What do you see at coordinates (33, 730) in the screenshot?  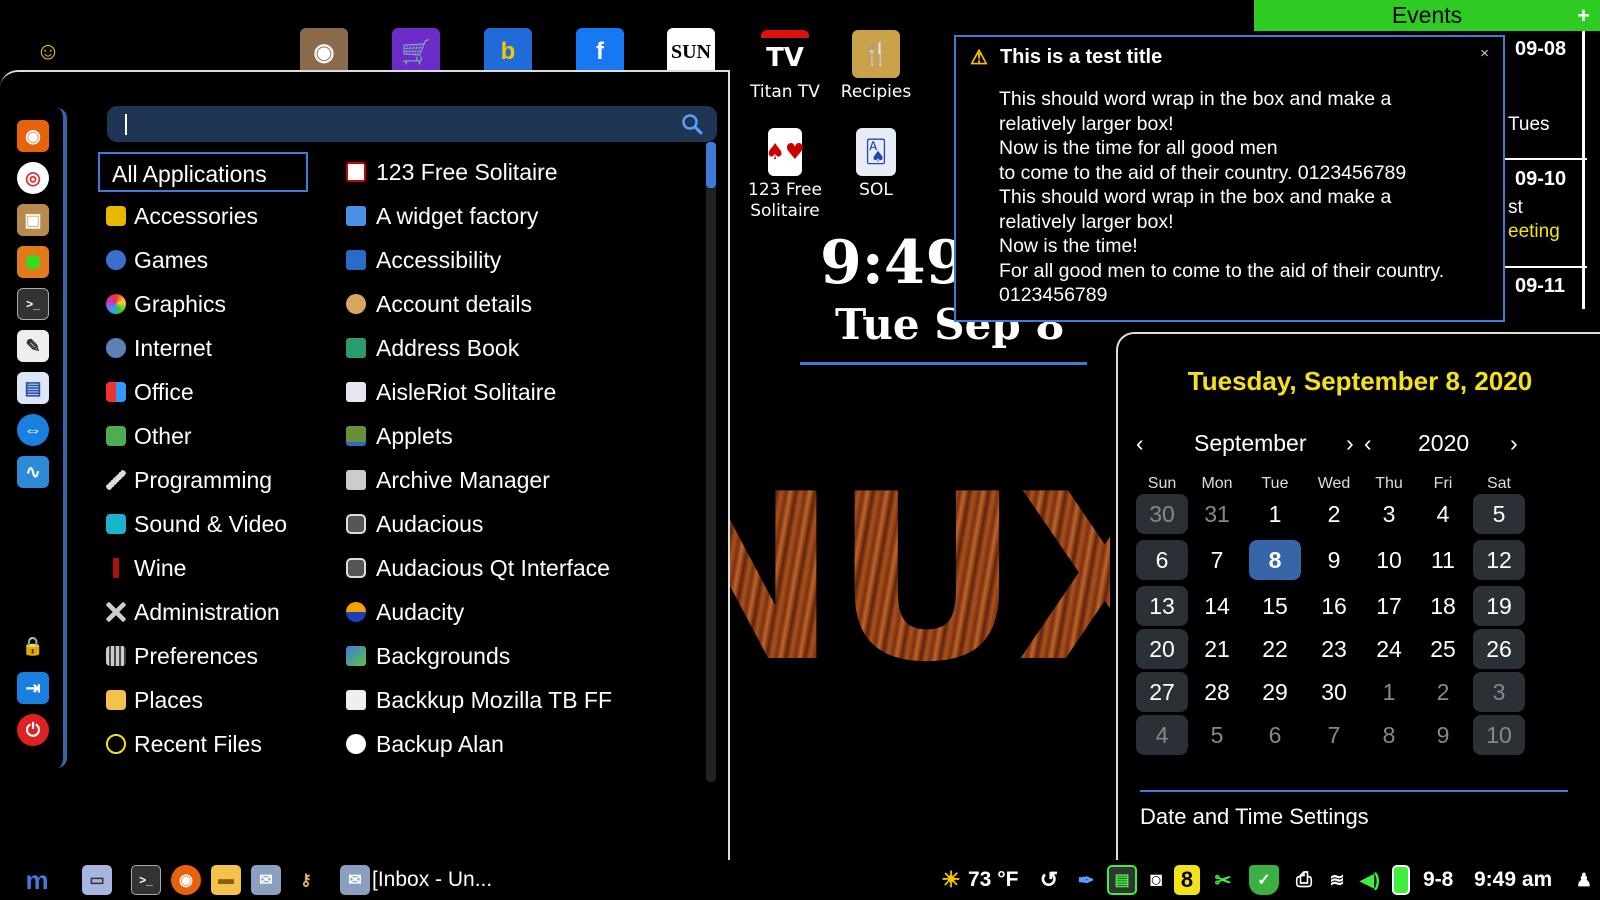 I see `power-icon: ⏻` at bounding box center [33, 730].